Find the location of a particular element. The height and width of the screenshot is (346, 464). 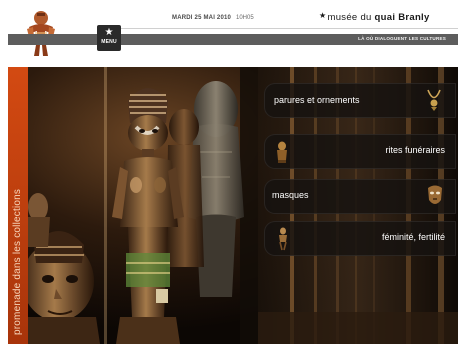

current-date: MARDI 25 MAI 2010 is located at coordinates (202, 18).